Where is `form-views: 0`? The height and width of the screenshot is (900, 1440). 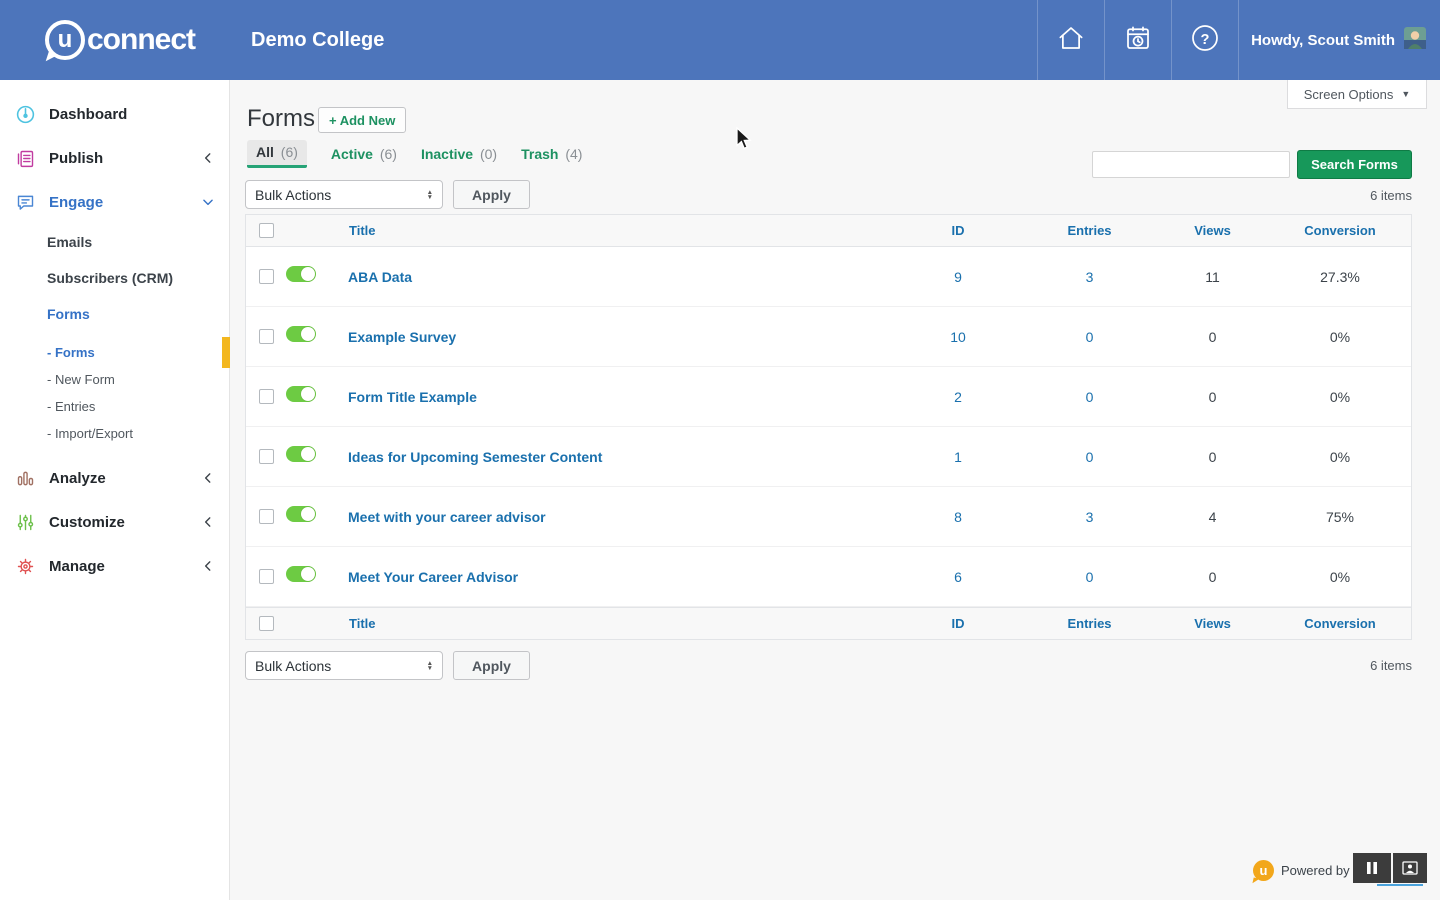 form-views: 0 is located at coordinates (1212, 336).